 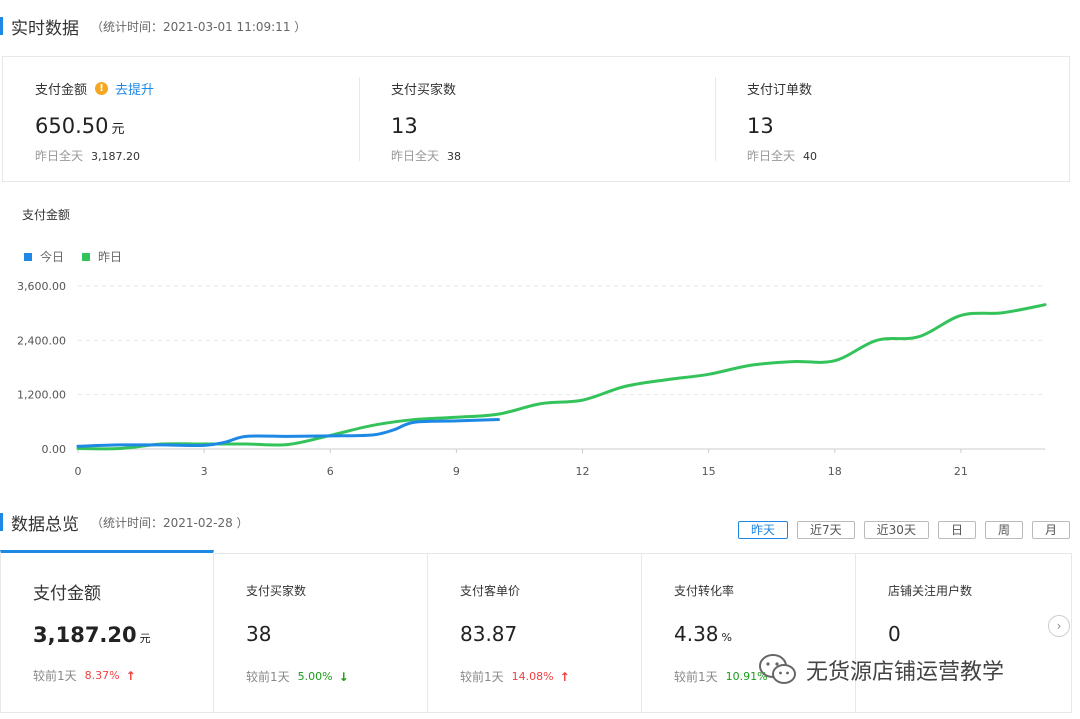 I want to click on realtime-title: 实时数据, so click(x=45, y=28).